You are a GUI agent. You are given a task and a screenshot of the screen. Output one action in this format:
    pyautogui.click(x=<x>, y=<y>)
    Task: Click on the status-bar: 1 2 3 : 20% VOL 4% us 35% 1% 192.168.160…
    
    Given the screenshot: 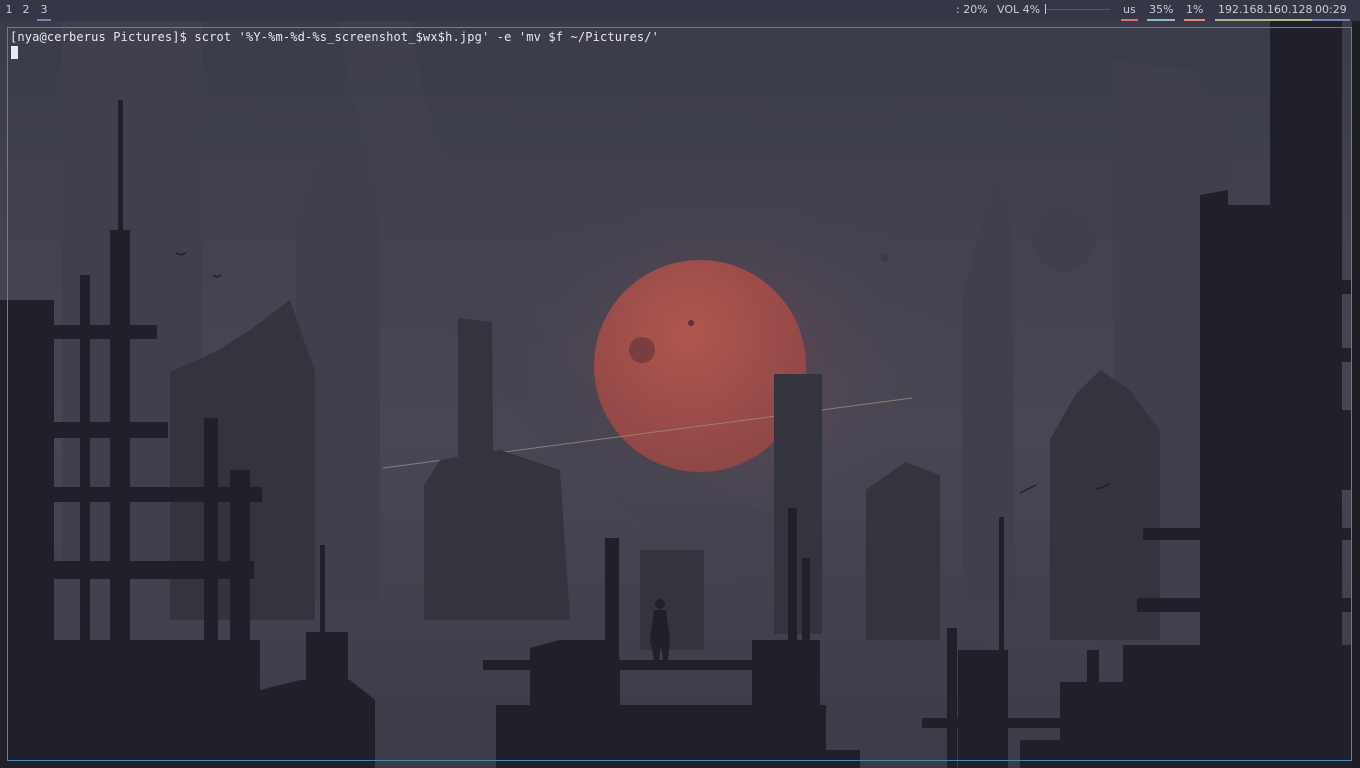 What is the action you would take?
    pyautogui.click(x=680, y=10)
    